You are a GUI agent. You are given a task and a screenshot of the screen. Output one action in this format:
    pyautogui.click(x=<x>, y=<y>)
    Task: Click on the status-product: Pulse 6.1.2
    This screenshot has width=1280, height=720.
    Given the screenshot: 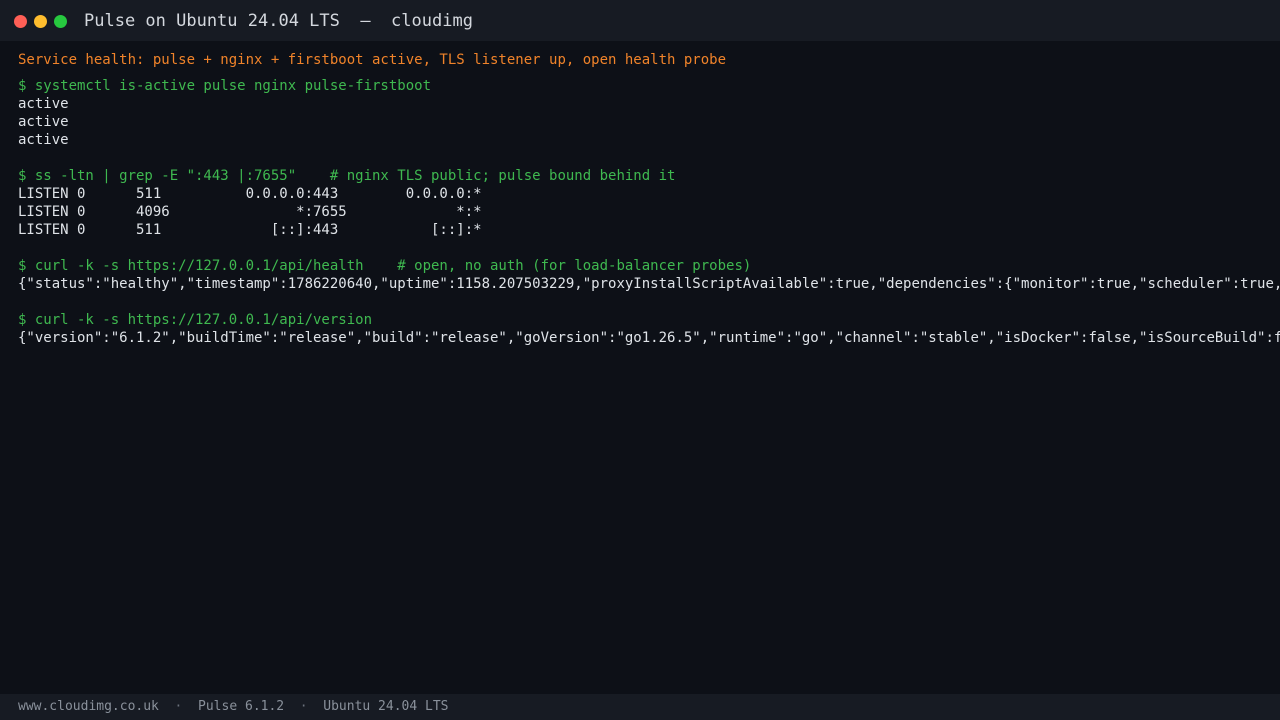 What is the action you would take?
    pyautogui.click(x=241, y=706)
    